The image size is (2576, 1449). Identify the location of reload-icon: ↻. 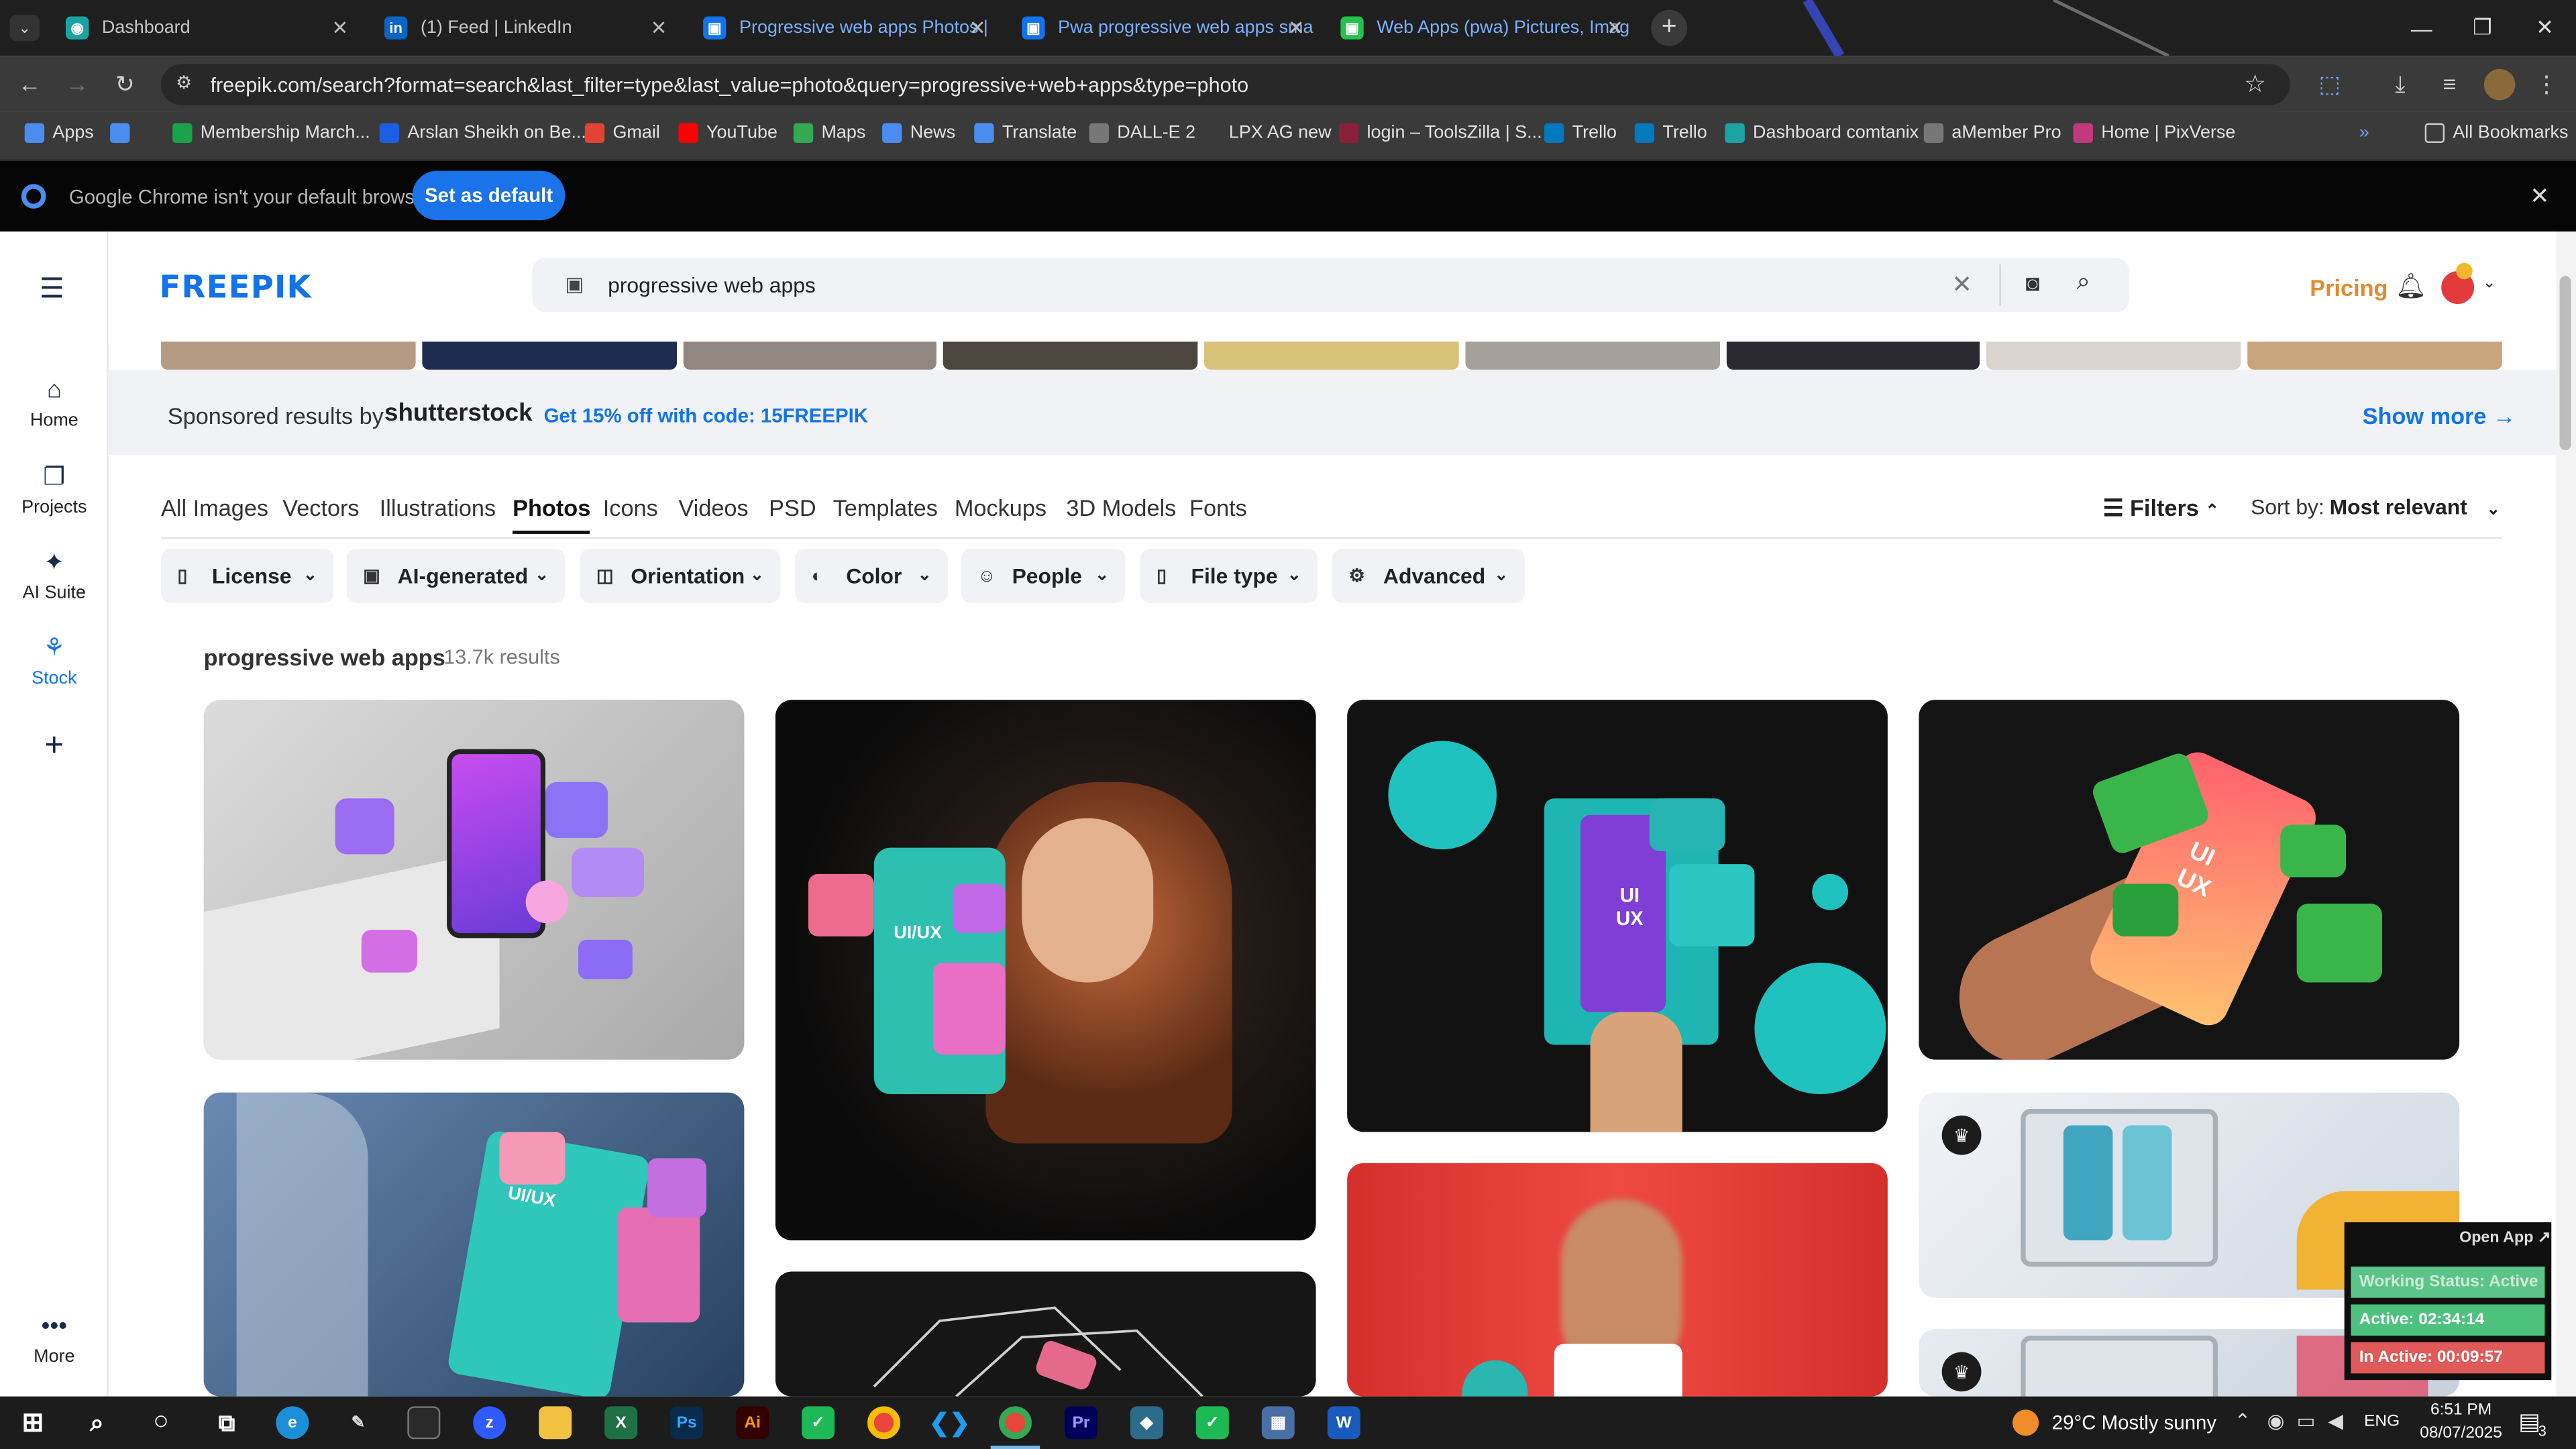
(125, 84).